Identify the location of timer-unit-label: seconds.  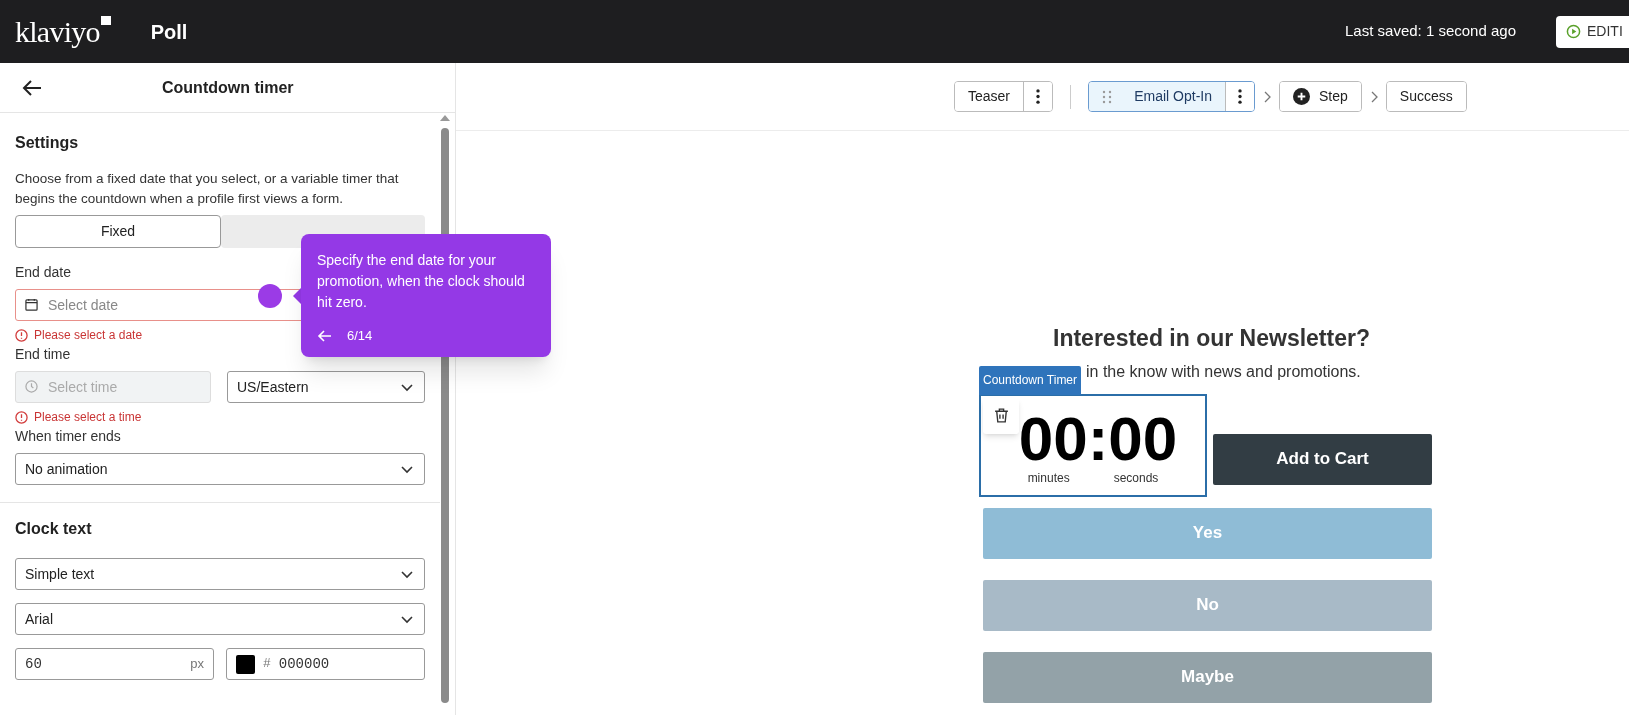
(1136, 478).